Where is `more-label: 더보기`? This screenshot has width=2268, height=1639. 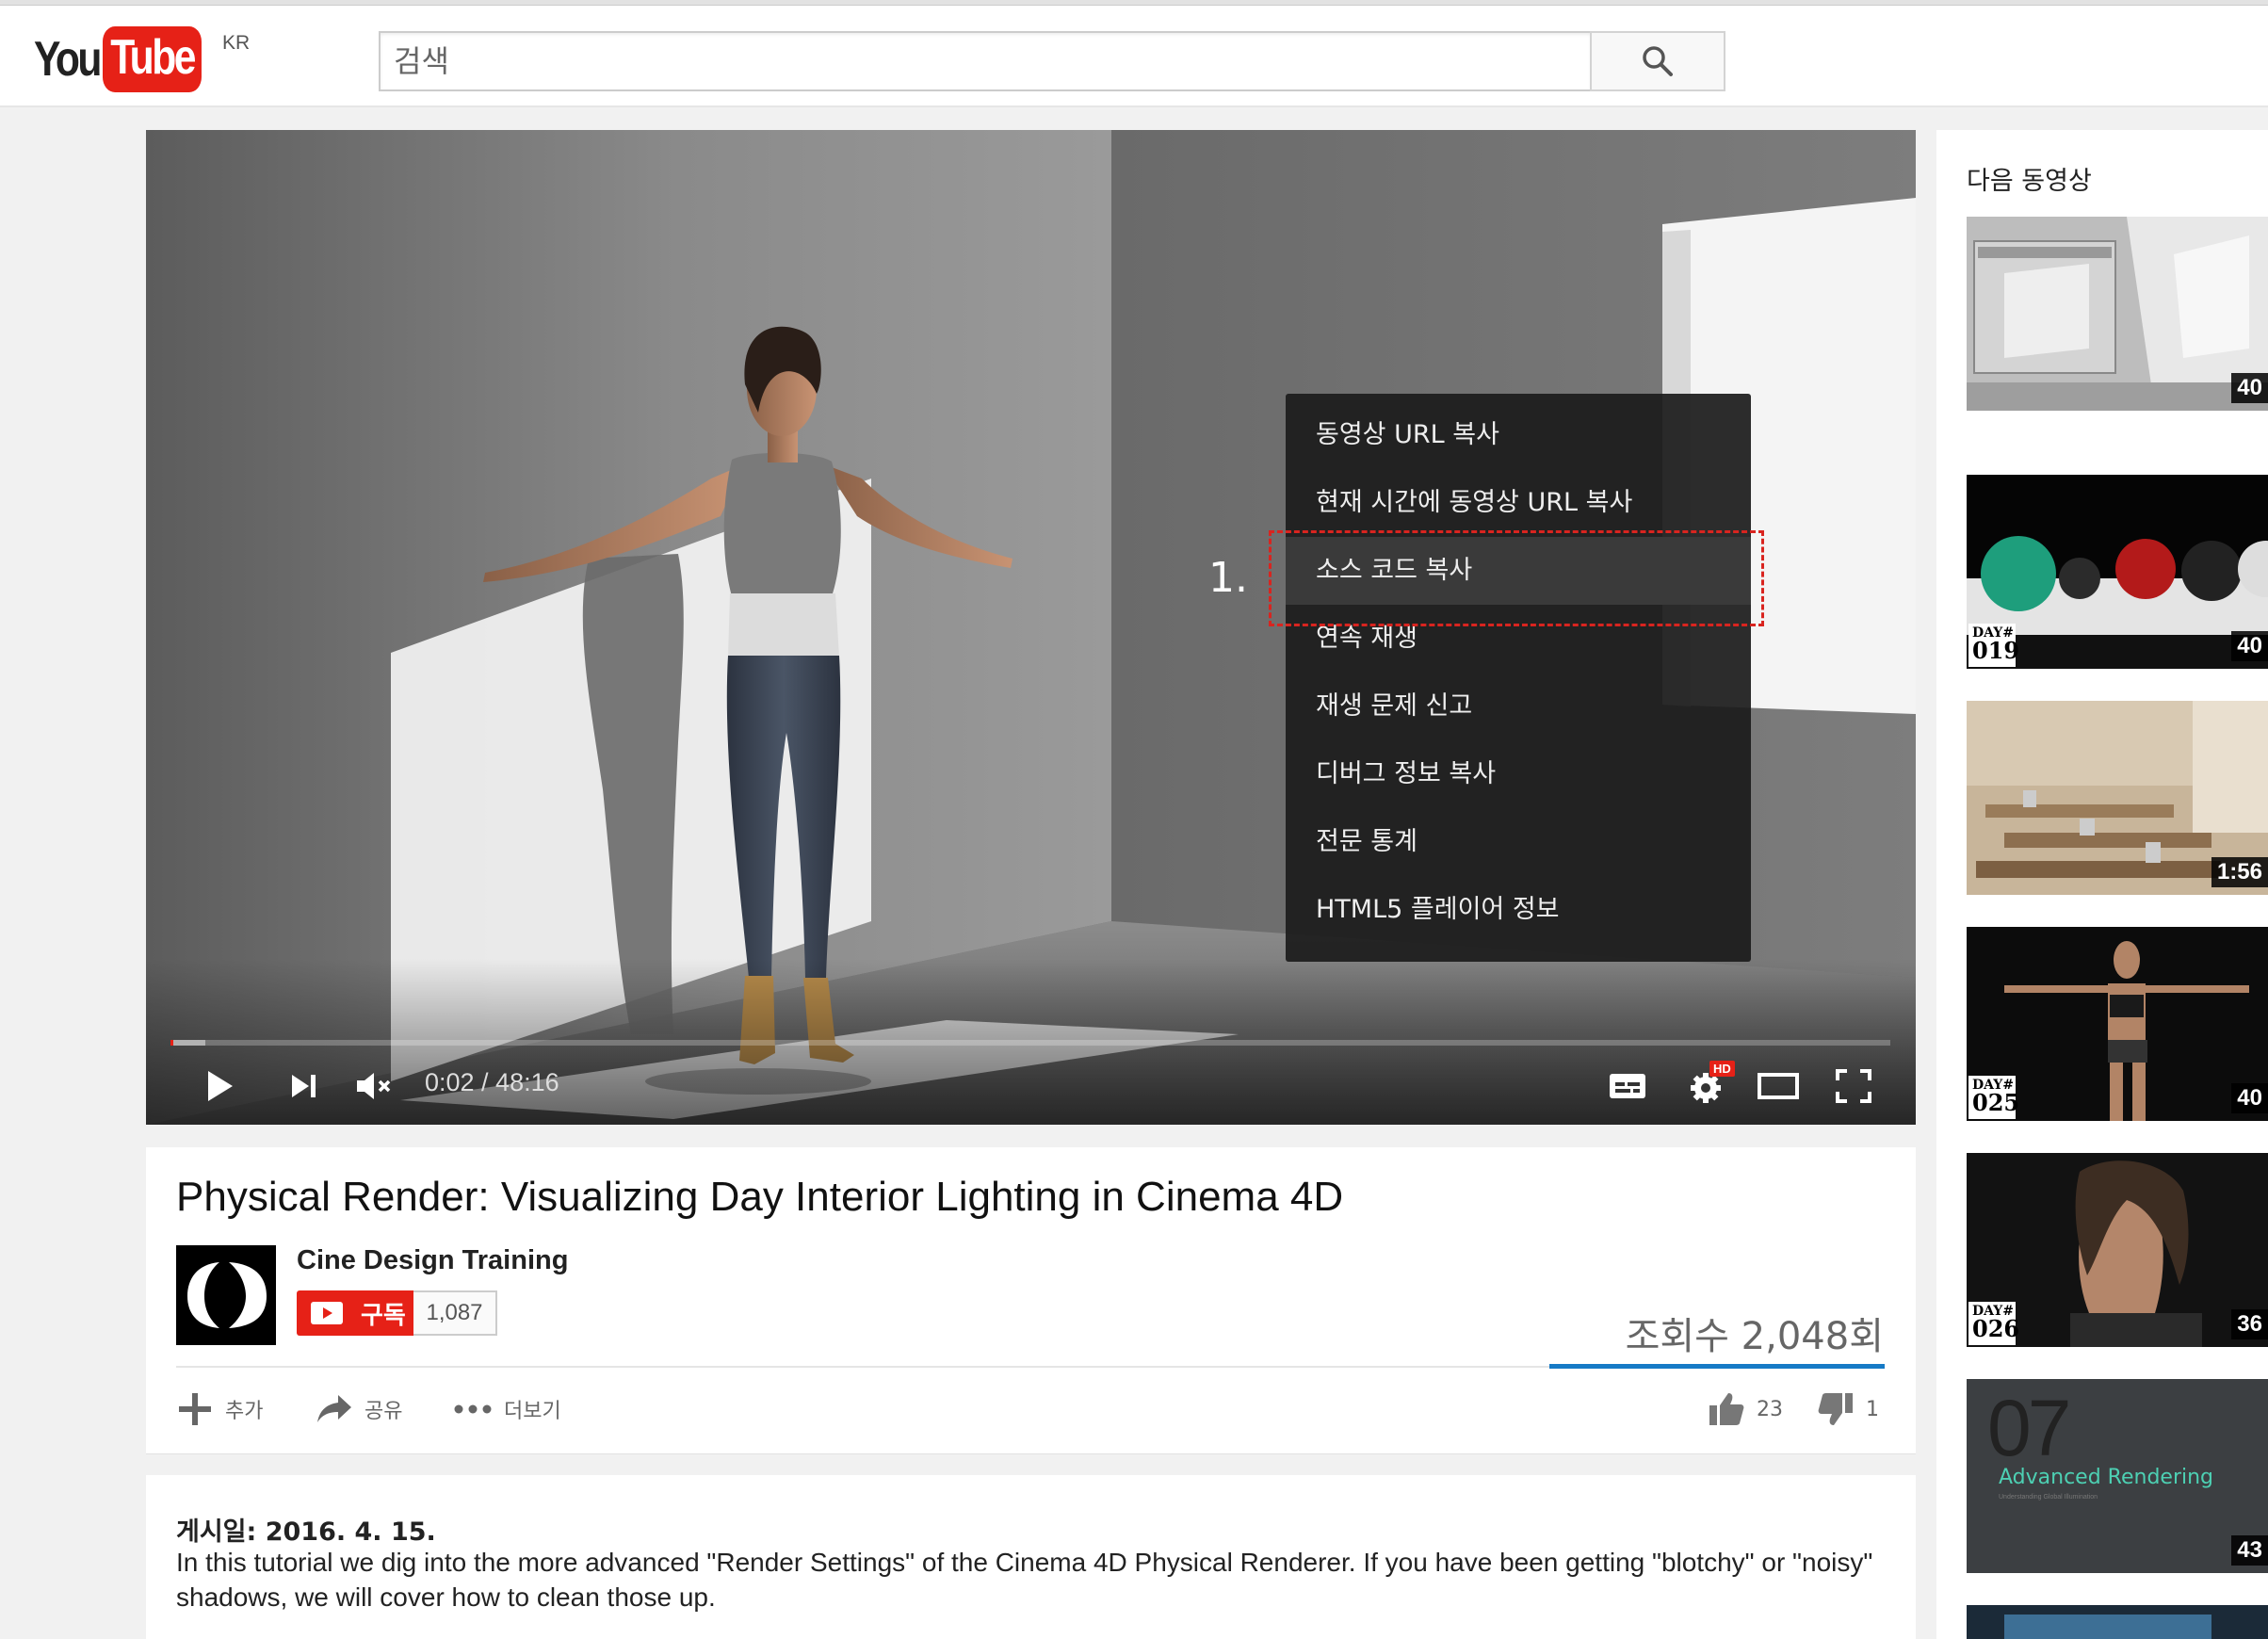
more-label: 더보기 is located at coordinates (533, 1411).